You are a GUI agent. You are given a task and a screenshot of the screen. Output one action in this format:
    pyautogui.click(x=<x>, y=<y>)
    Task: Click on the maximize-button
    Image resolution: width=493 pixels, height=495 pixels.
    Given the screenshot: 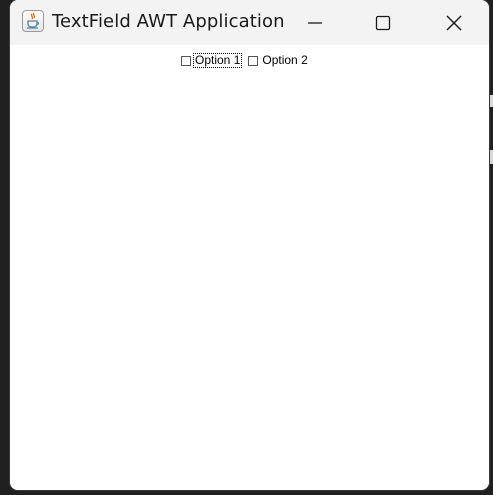 What is the action you would take?
    pyautogui.click(x=383, y=22)
    